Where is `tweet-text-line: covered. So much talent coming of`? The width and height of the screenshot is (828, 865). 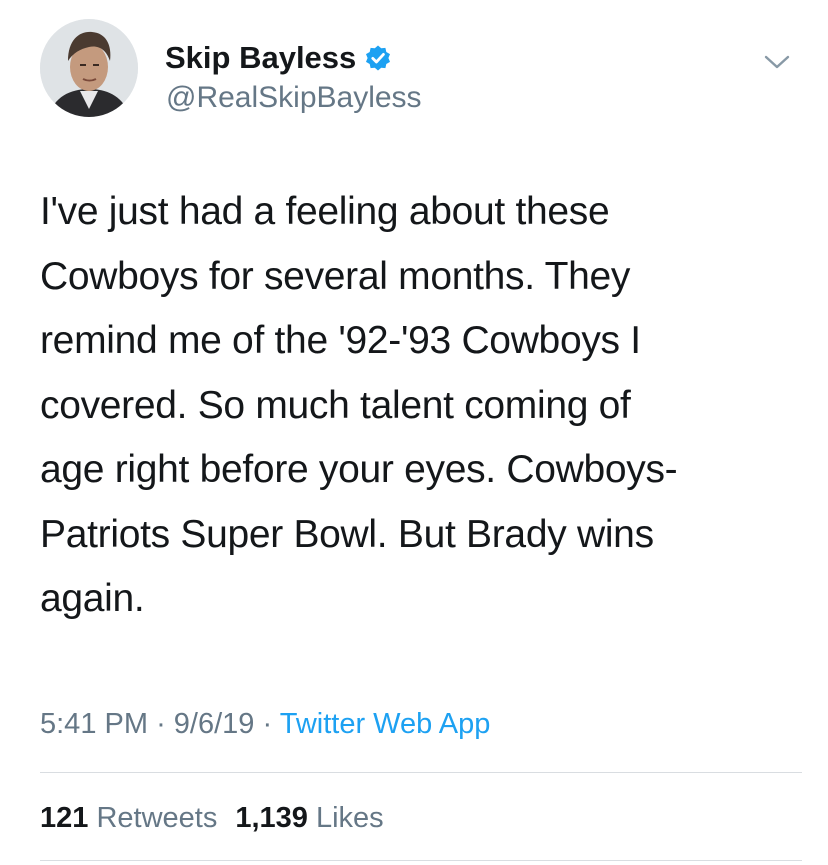
tweet-text-line: covered. So much talent coming of is located at coordinates (335, 405).